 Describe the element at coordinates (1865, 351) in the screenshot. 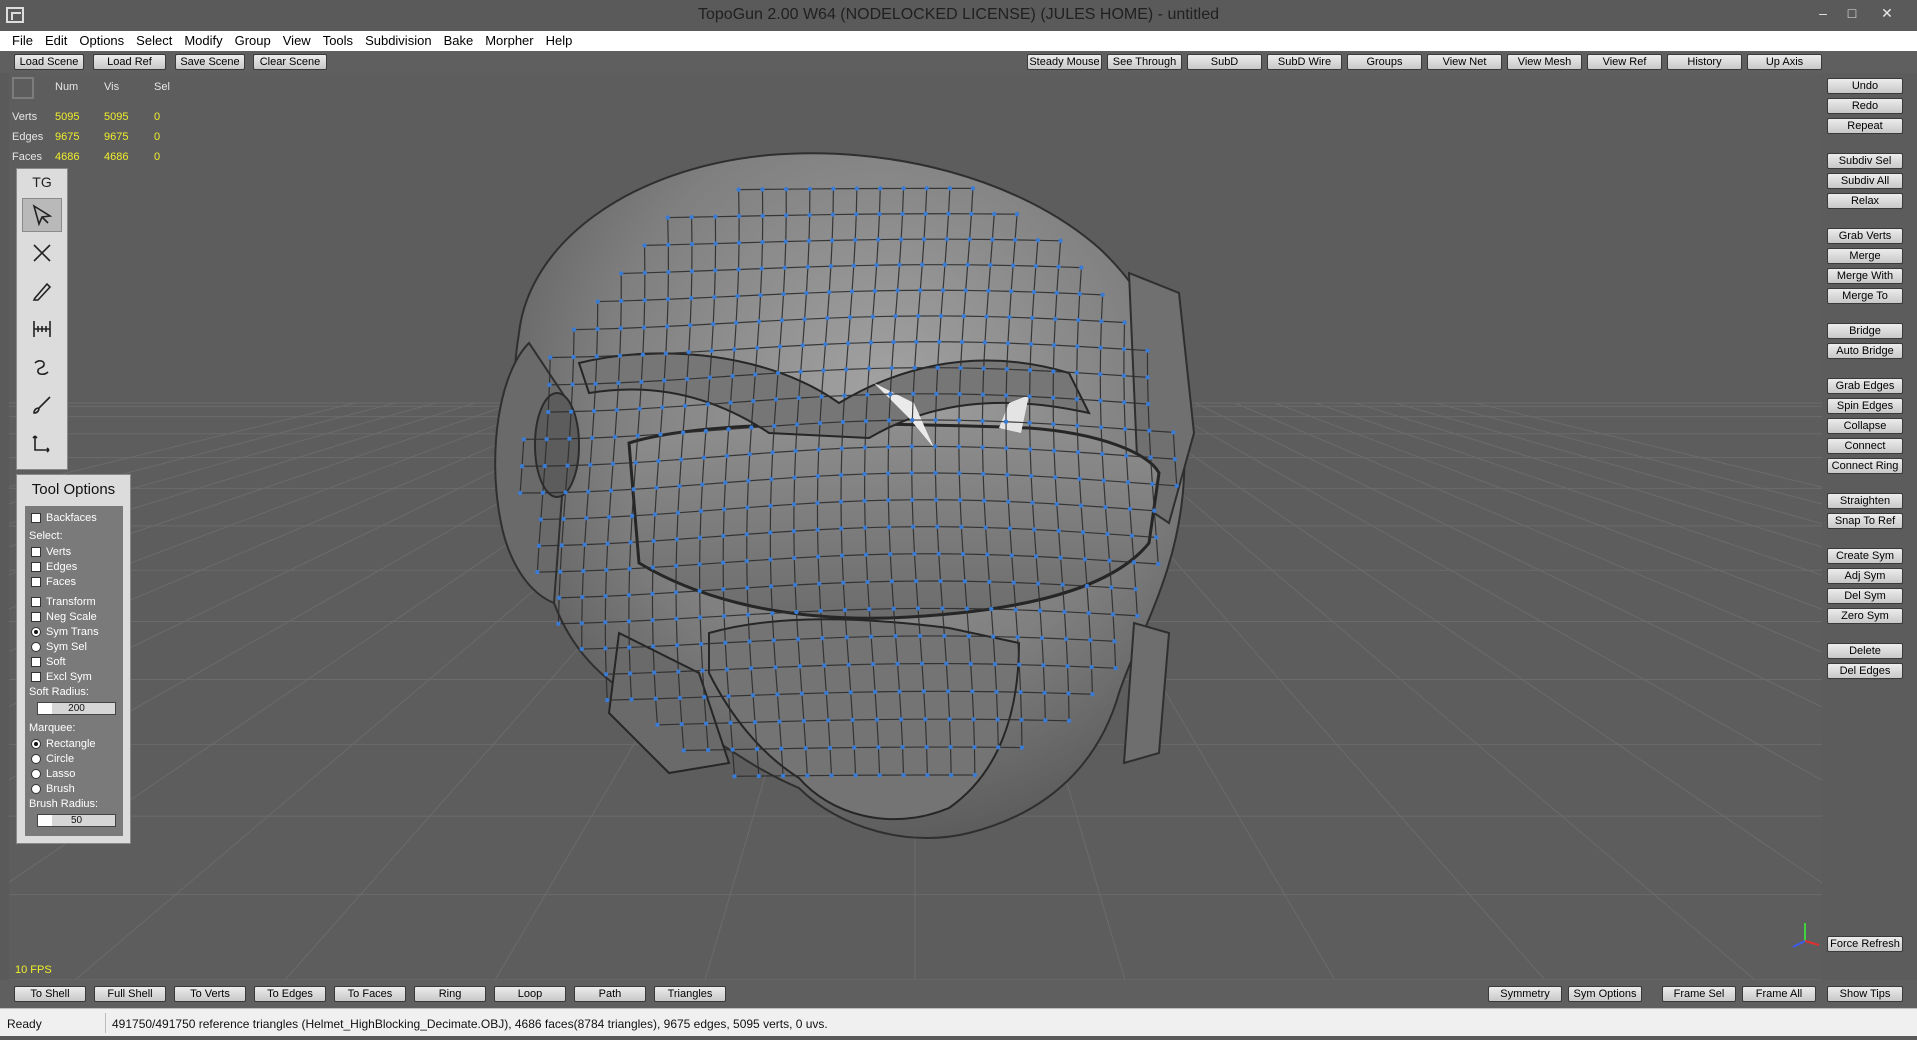

I see `auto-bridge-button: Auto Bridge` at that location.